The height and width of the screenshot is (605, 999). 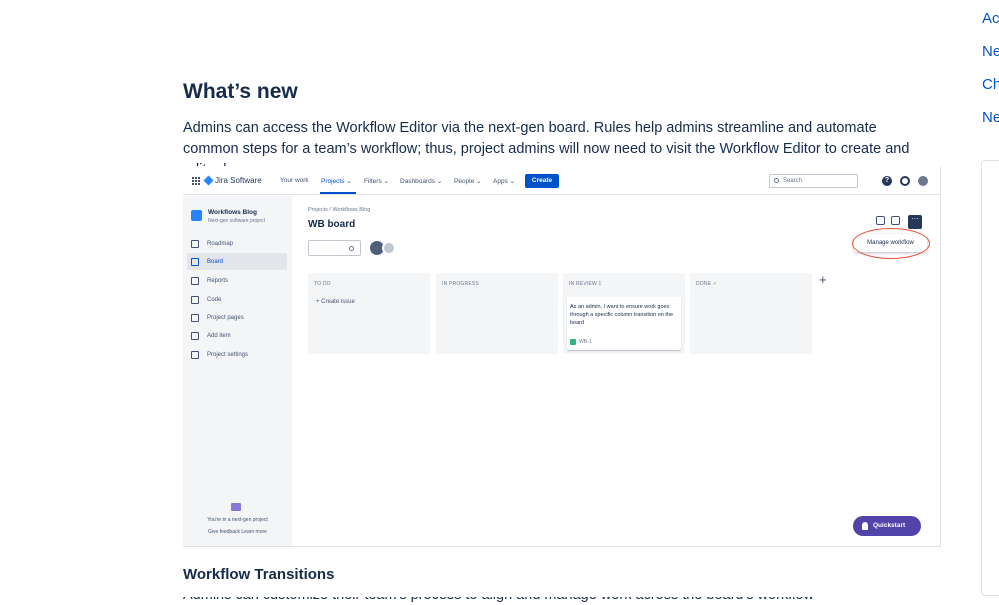 I want to click on nav-projects: Projects ⌄, so click(x=336, y=181).